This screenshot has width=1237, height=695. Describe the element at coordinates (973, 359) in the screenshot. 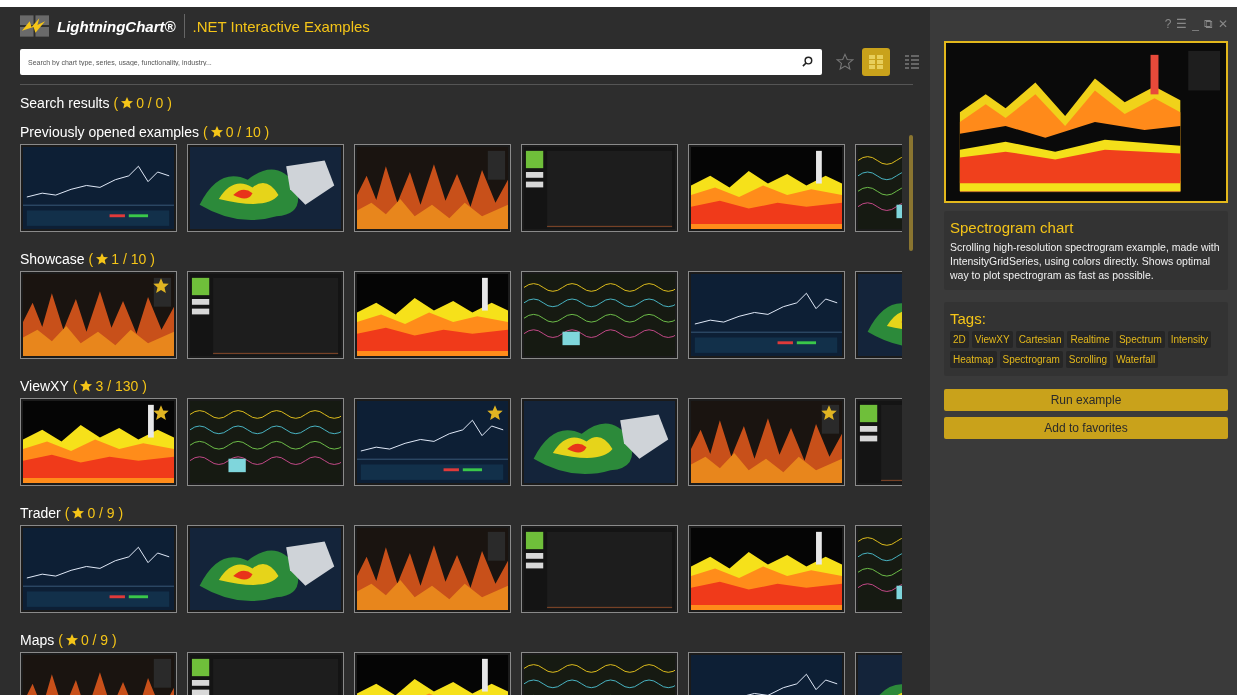

I see `tag-chip: Heatmap` at that location.